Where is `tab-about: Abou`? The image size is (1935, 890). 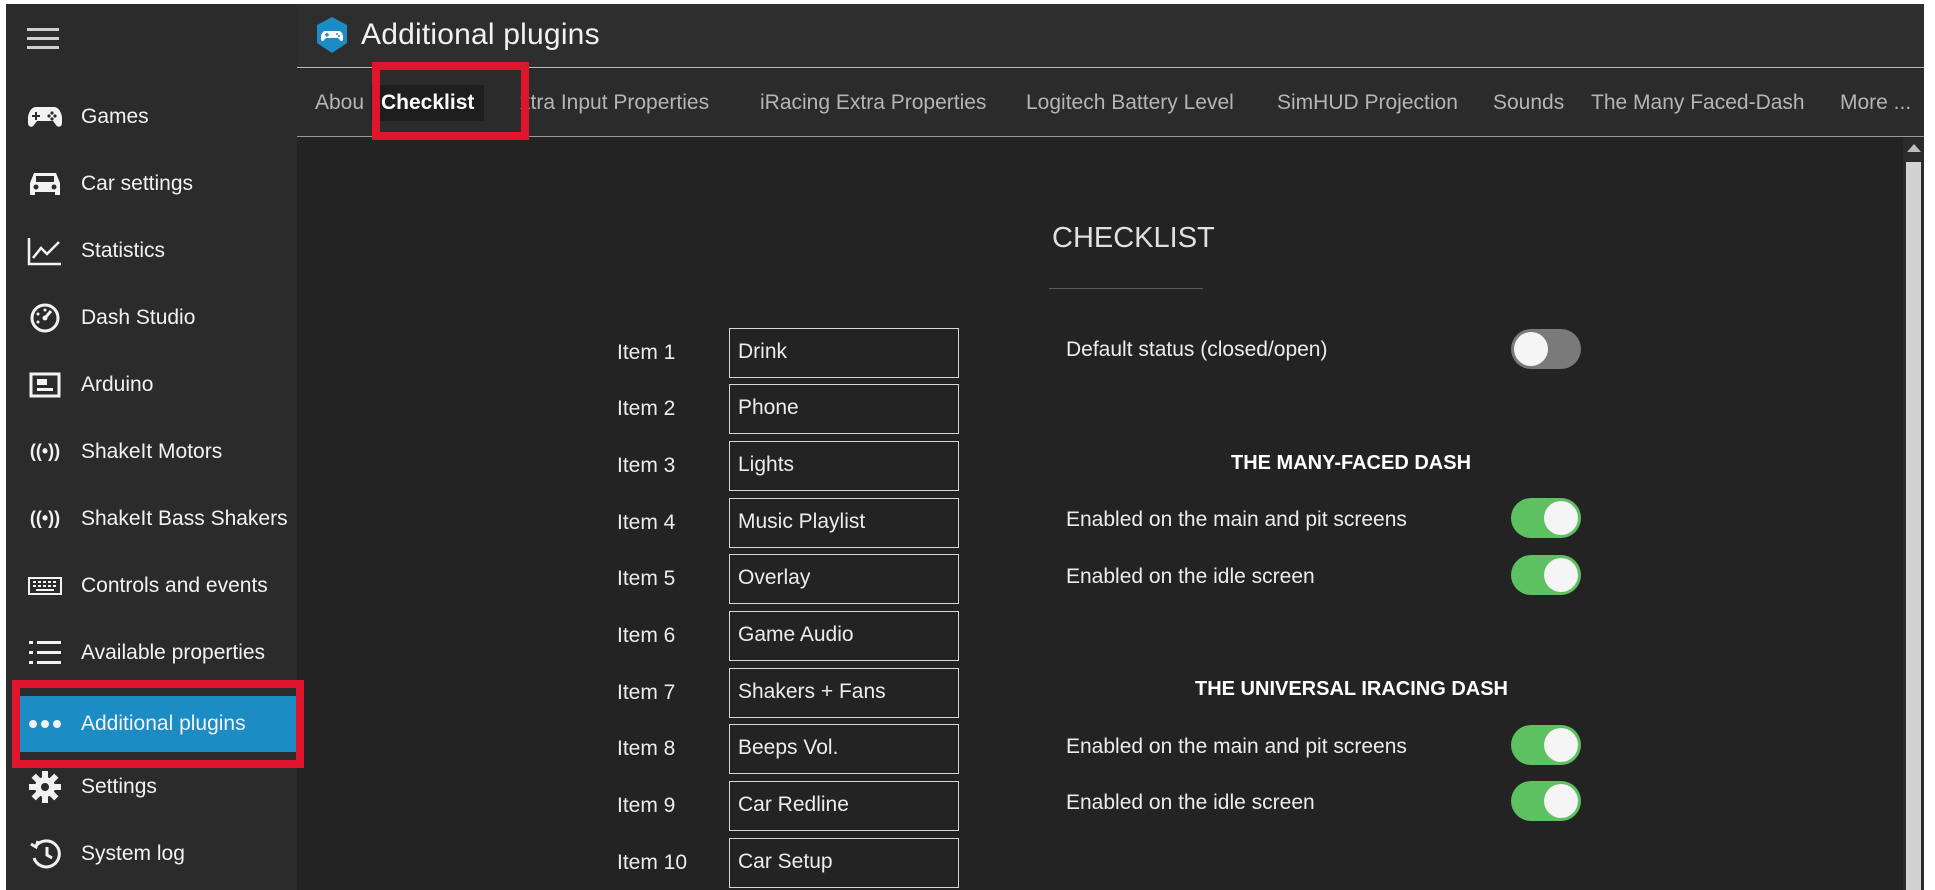 tab-about: Abou is located at coordinates (339, 103).